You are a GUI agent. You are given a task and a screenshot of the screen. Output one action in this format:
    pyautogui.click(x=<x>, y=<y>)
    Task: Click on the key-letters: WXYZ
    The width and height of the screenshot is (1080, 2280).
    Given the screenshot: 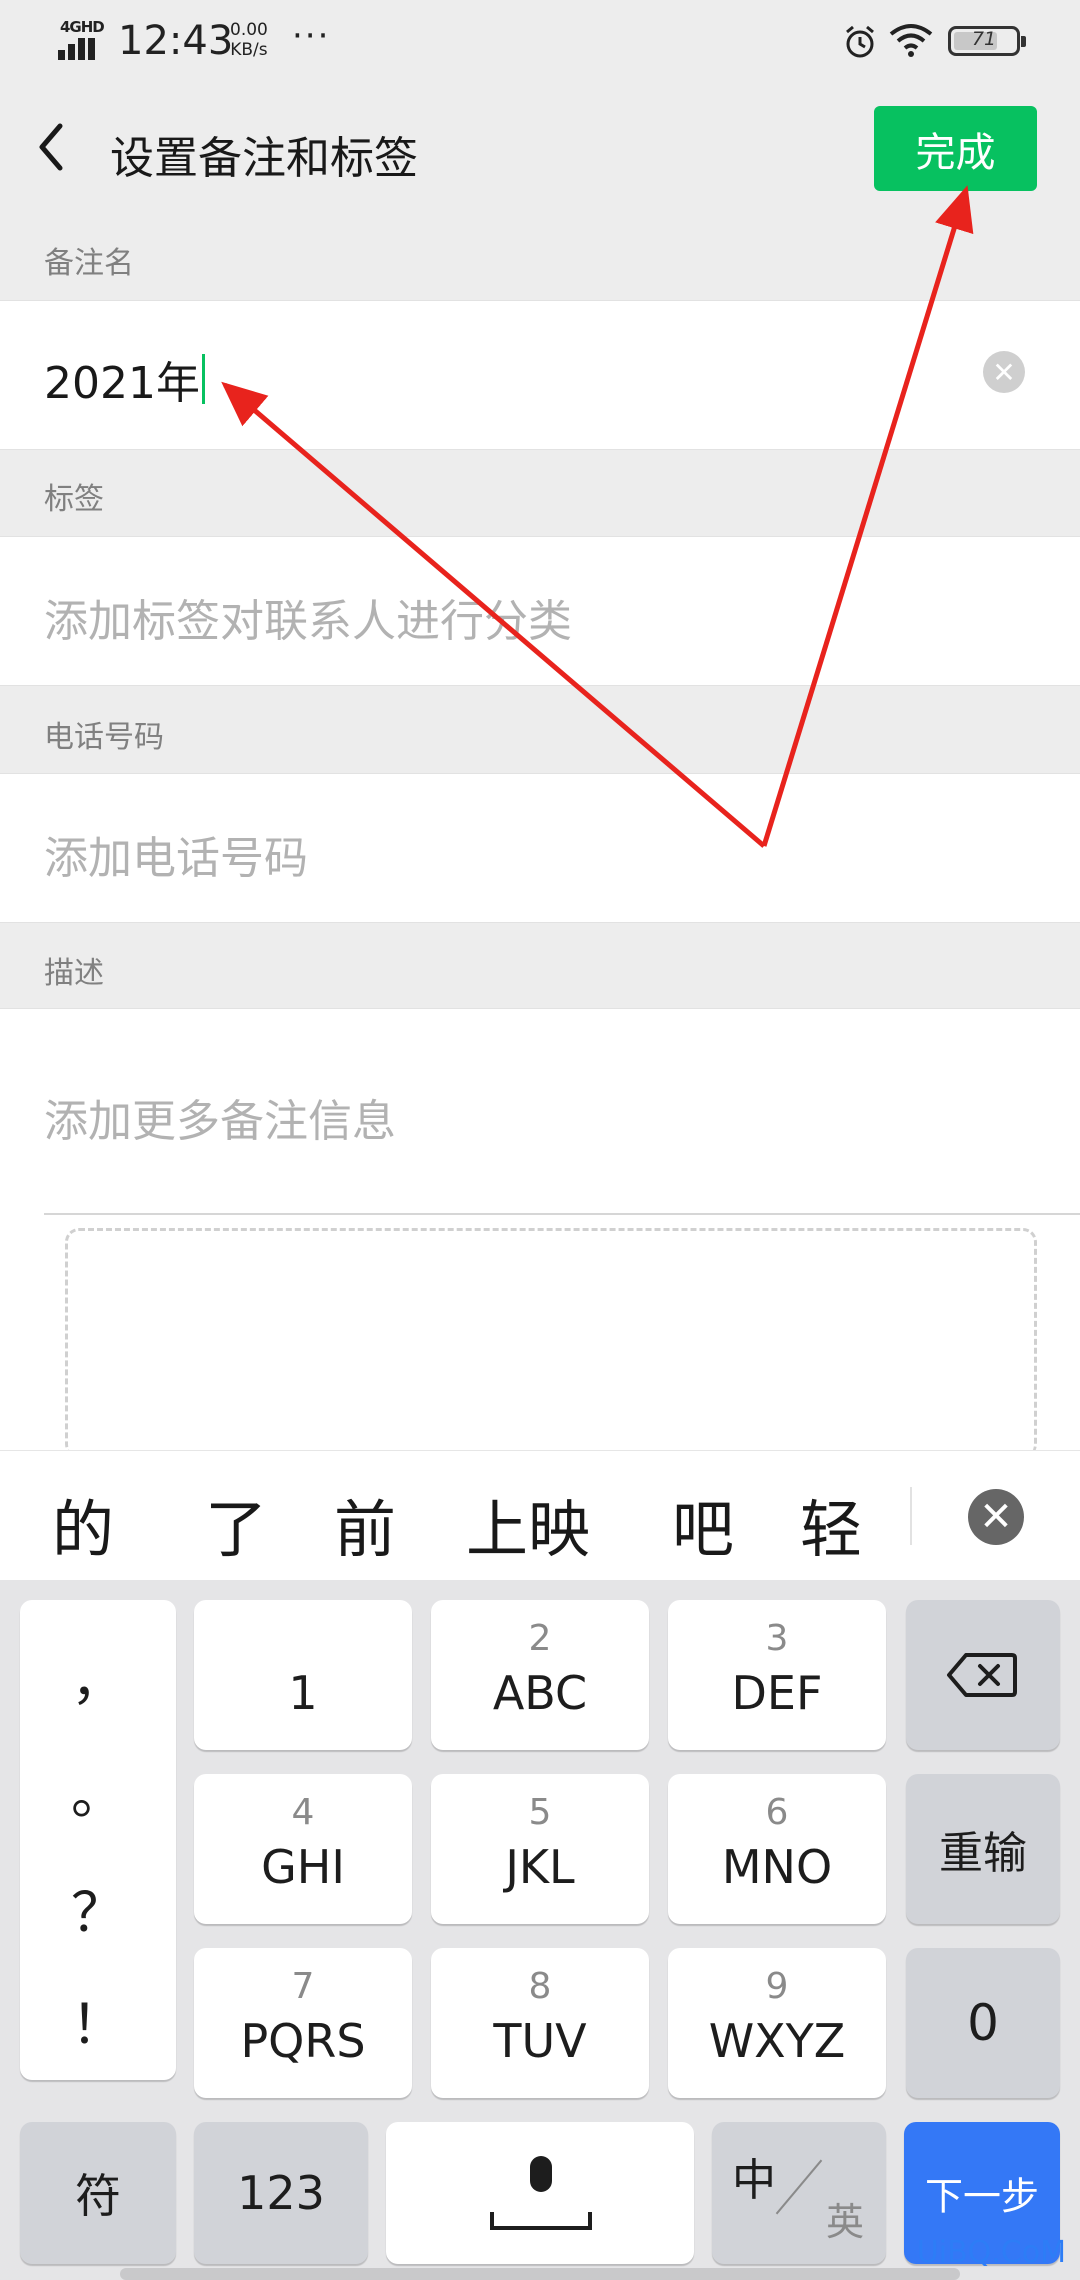 What is the action you would take?
    pyautogui.click(x=777, y=2041)
    